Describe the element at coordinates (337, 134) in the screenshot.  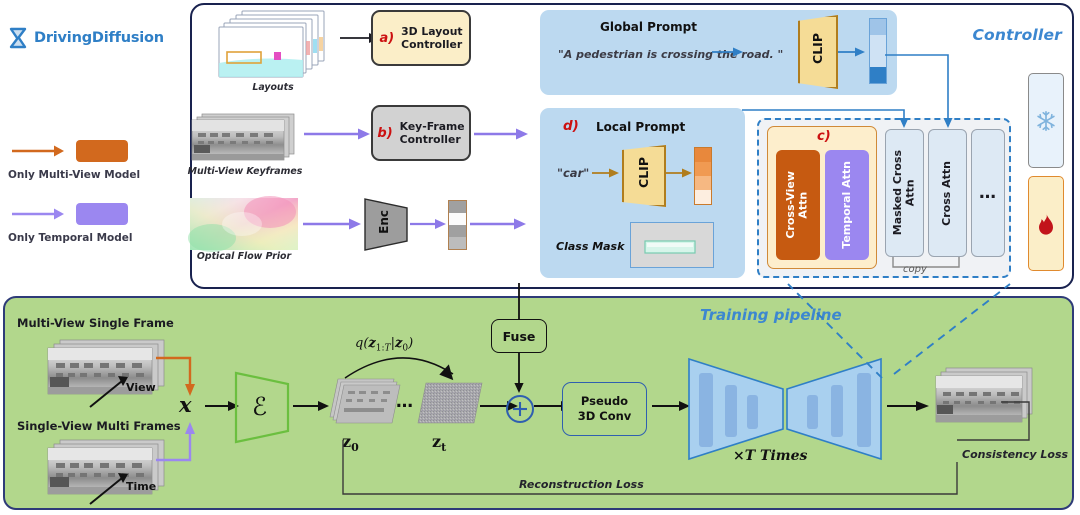
I see `arrow-keyframes-to-keyframe-controller` at that location.